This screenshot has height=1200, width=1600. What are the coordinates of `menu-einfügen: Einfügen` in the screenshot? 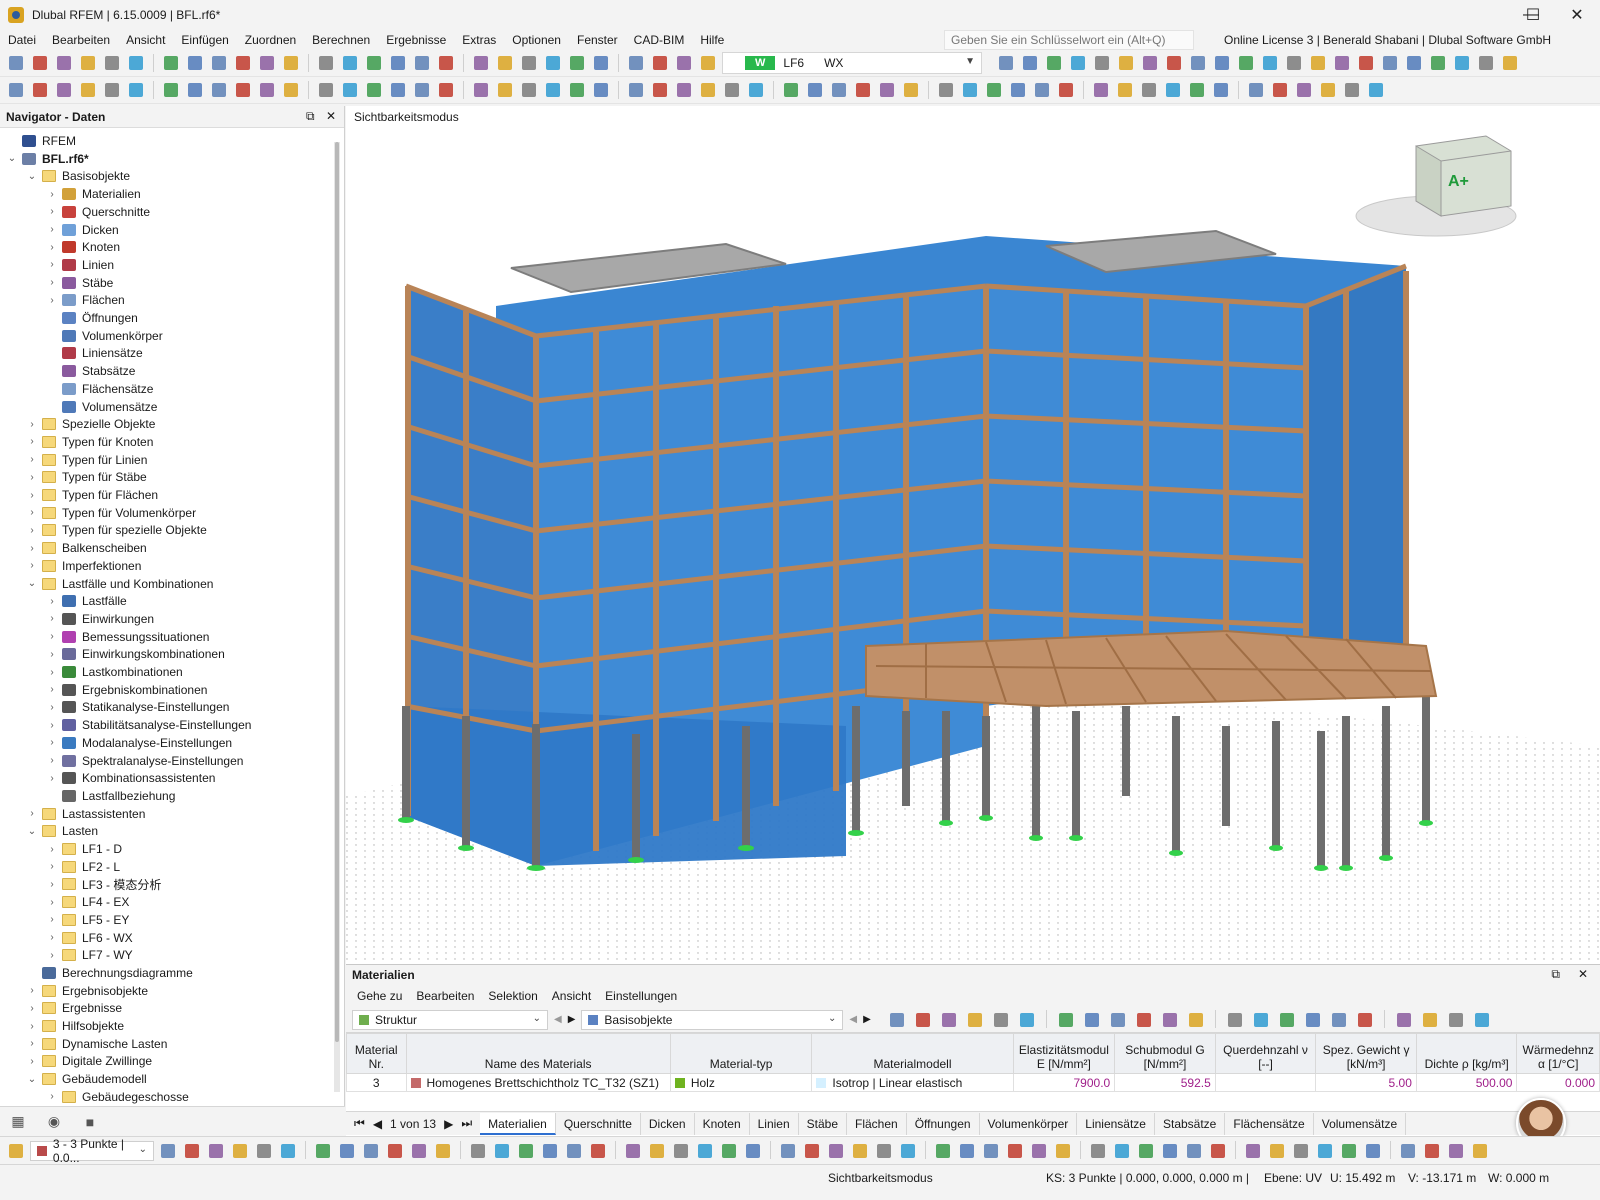 It's located at (204, 40).